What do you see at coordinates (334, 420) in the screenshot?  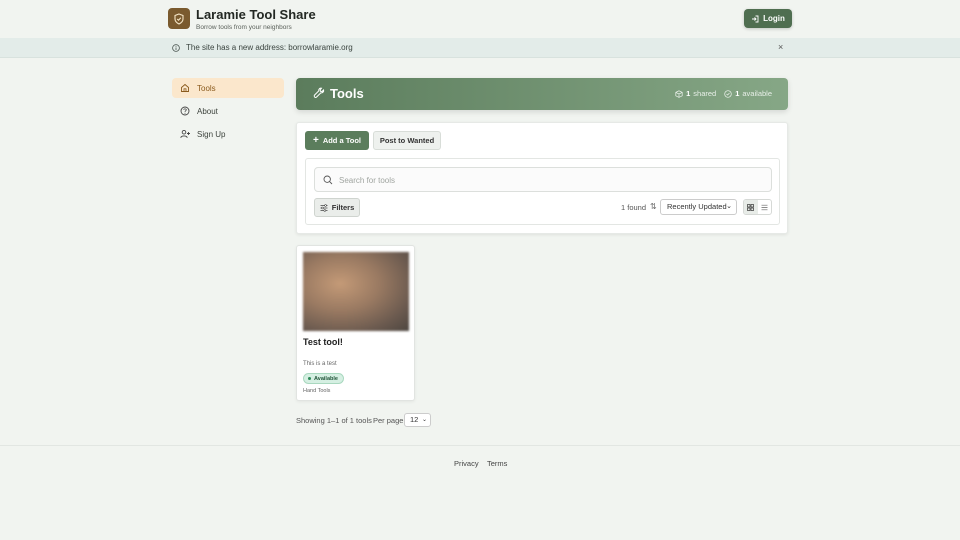 I see `pagination-summary: Showing 1–1 of 1 tools` at bounding box center [334, 420].